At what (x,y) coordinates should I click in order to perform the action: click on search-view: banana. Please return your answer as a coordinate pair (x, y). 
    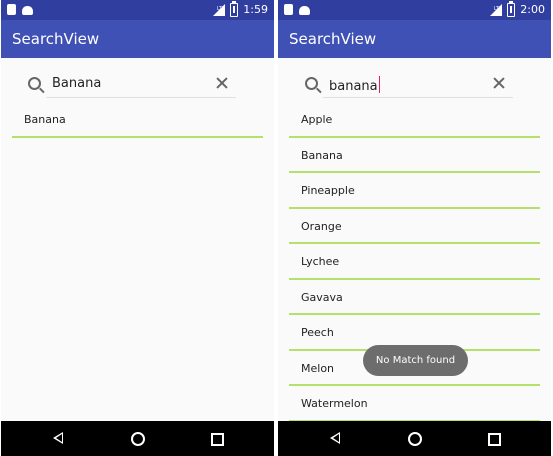
    Looking at the image, I should click on (406, 84).